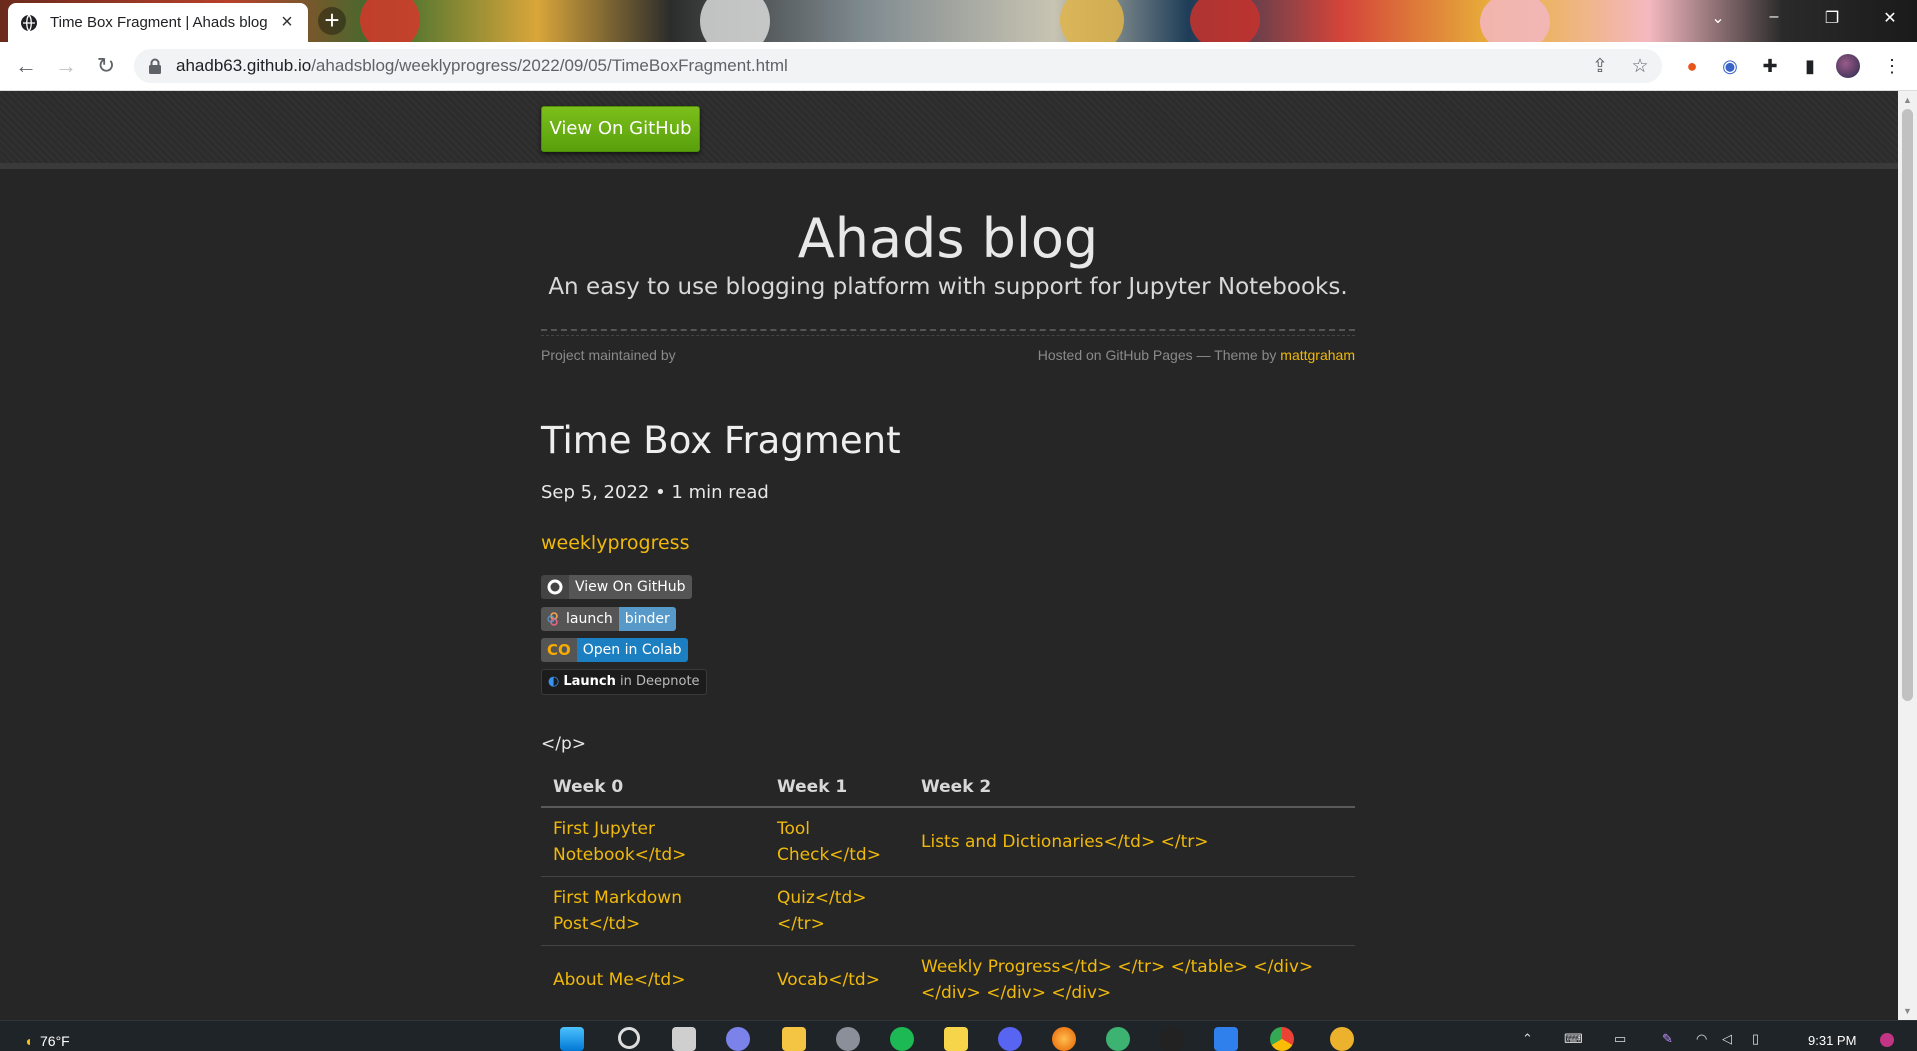 This screenshot has width=1917, height=1051. I want to click on extension-grammar-icon: ◉, so click(1730, 66).